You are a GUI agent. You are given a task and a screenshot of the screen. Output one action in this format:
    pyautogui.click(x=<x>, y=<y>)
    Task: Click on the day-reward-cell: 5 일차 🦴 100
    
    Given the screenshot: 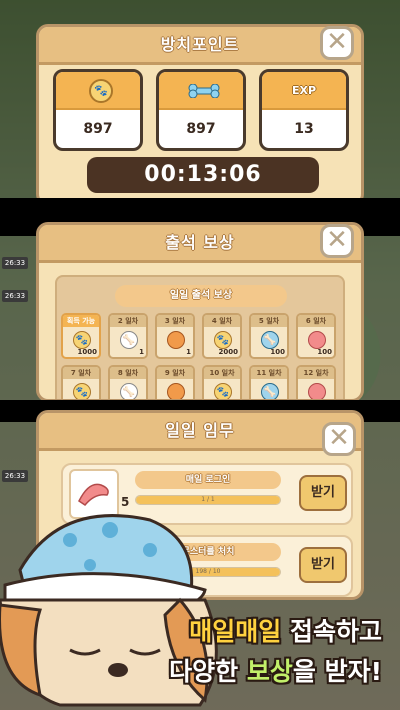 What is the action you would take?
    pyautogui.click(x=269, y=336)
    